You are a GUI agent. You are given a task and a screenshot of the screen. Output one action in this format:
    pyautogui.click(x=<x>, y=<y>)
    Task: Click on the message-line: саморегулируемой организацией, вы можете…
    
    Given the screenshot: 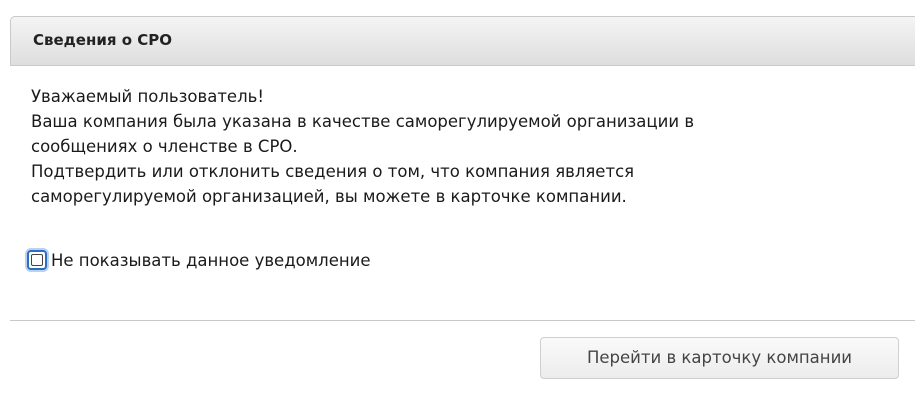 What is the action you would take?
    pyautogui.click(x=329, y=196)
    